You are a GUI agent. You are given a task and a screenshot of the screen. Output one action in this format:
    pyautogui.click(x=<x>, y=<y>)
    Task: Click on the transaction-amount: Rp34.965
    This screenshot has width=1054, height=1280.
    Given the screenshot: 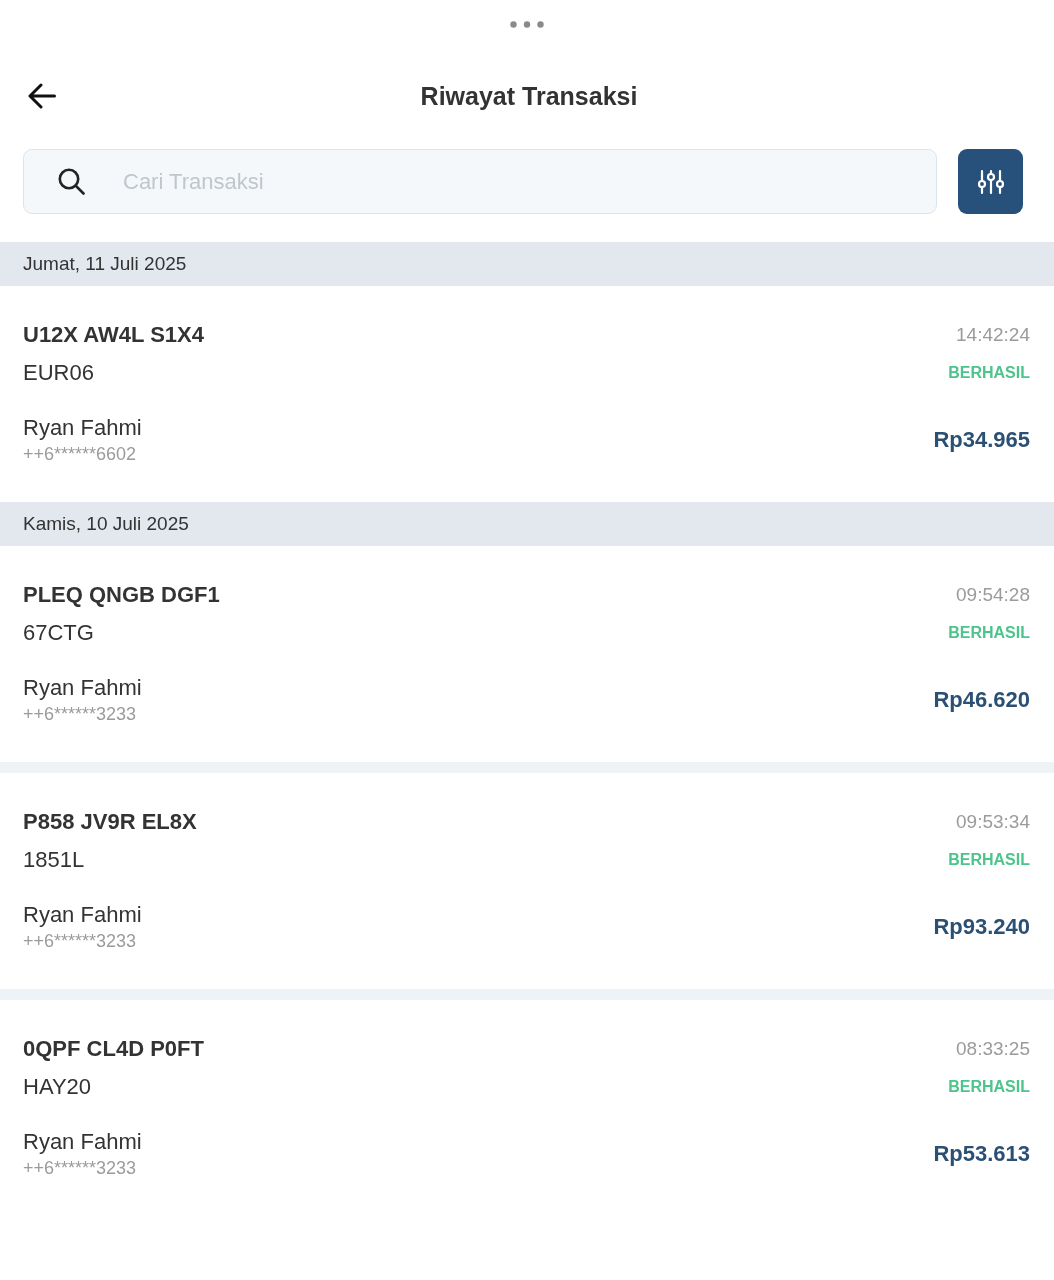 What is the action you would take?
    pyautogui.click(x=981, y=440)
    